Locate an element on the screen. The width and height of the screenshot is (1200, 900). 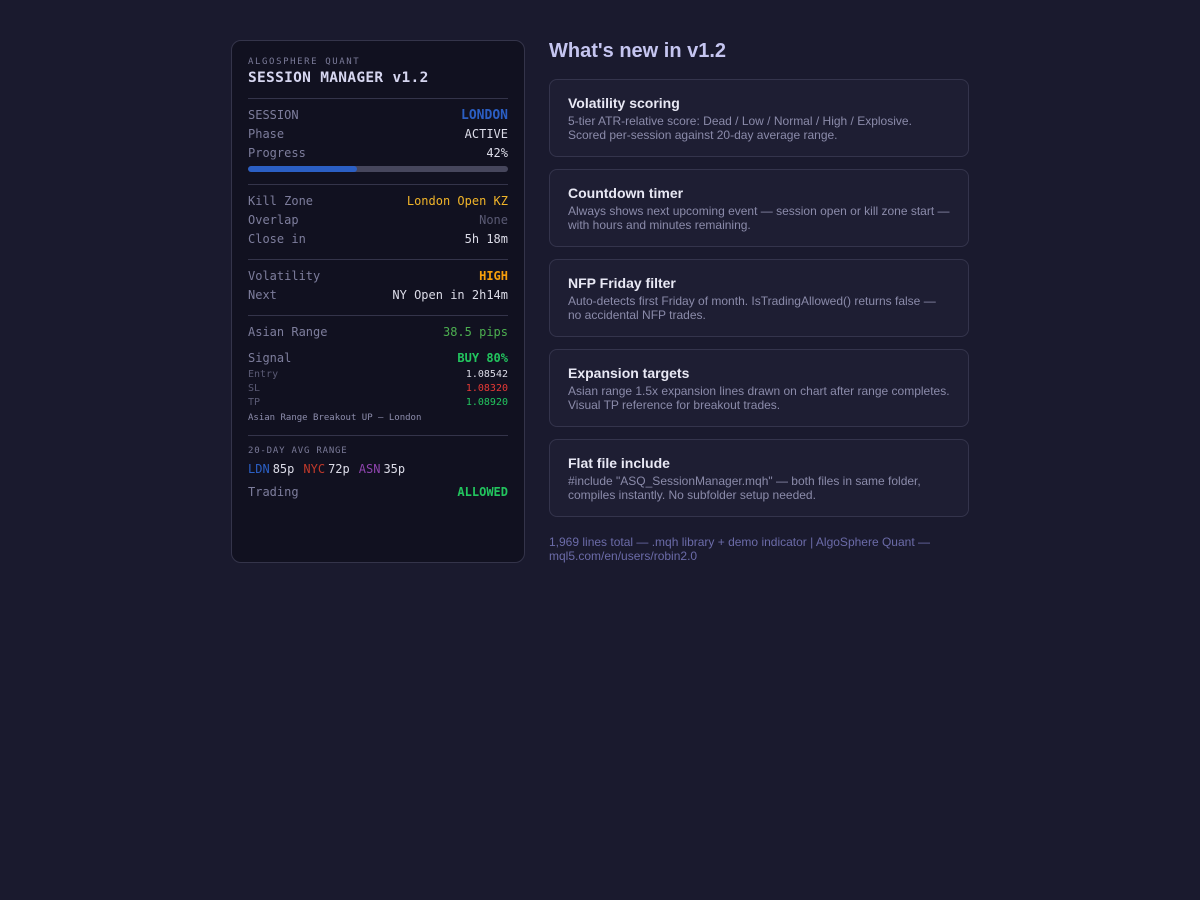
feature-card-title: Flat file include is located at coordinates (619, 463).